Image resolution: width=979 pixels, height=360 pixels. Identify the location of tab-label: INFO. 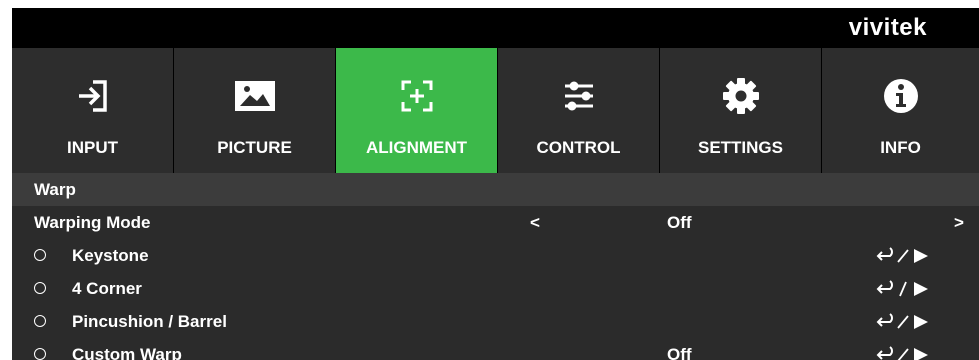
(900, 147).